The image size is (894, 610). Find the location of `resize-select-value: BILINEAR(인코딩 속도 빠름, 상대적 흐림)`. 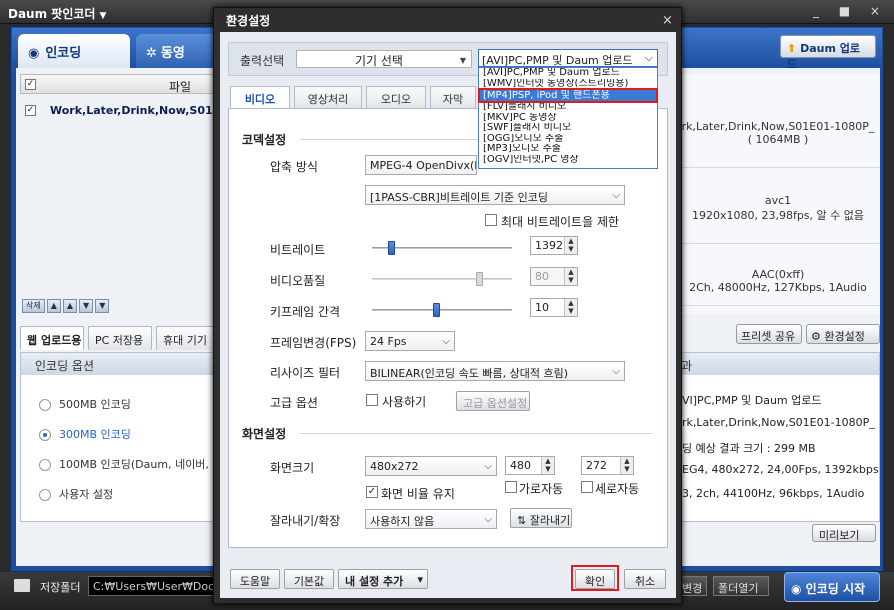

resize-select-value: BILINEAR(인코딩 속도 빠름, 상대적 흐림) is located at coordinates (469, 373).